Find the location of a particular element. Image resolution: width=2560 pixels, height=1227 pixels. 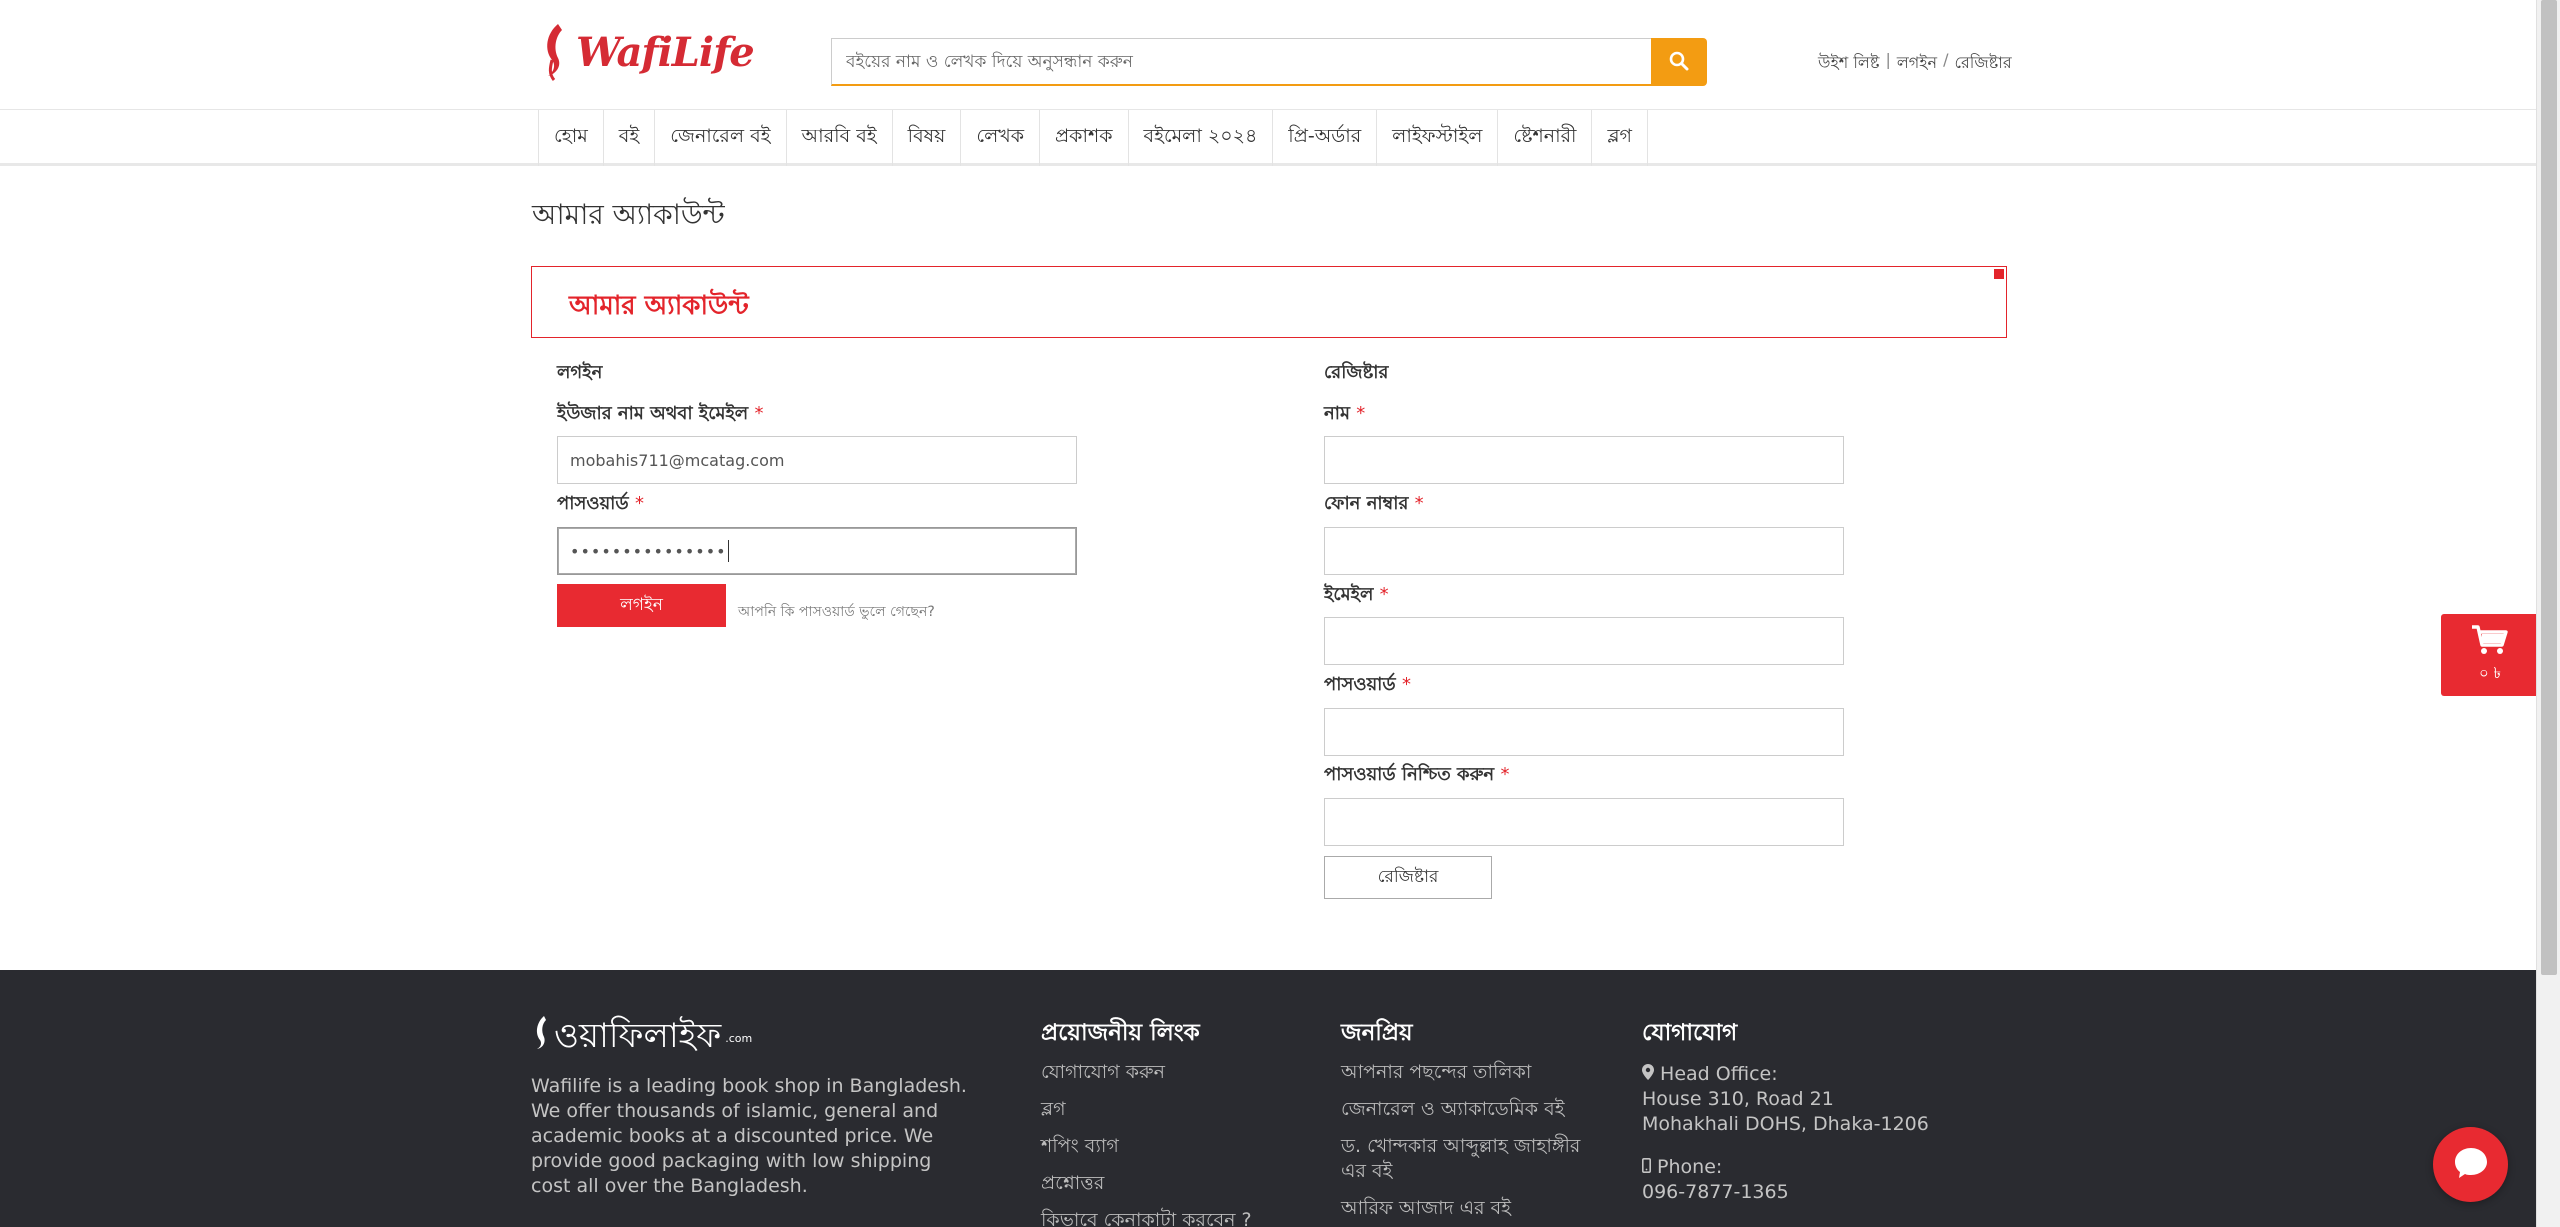

name-label-text: নাম is located at coordinates (1337, 413).